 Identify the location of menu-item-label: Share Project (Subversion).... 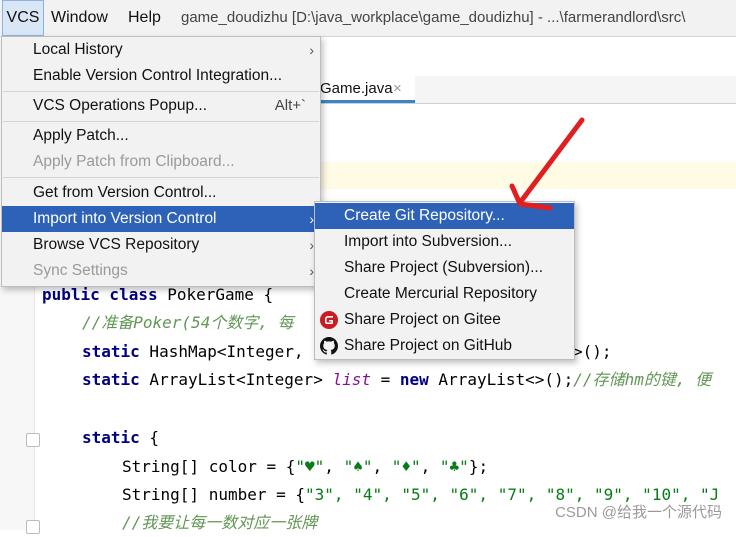
(444, 267).